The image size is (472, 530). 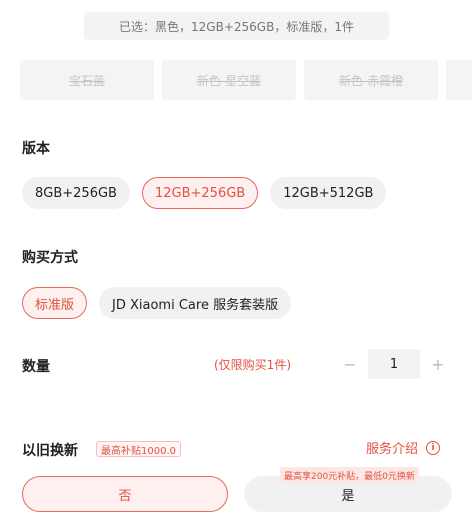 I want to click on purchase-method-title: 购买方式, so click(x=50, y=258).